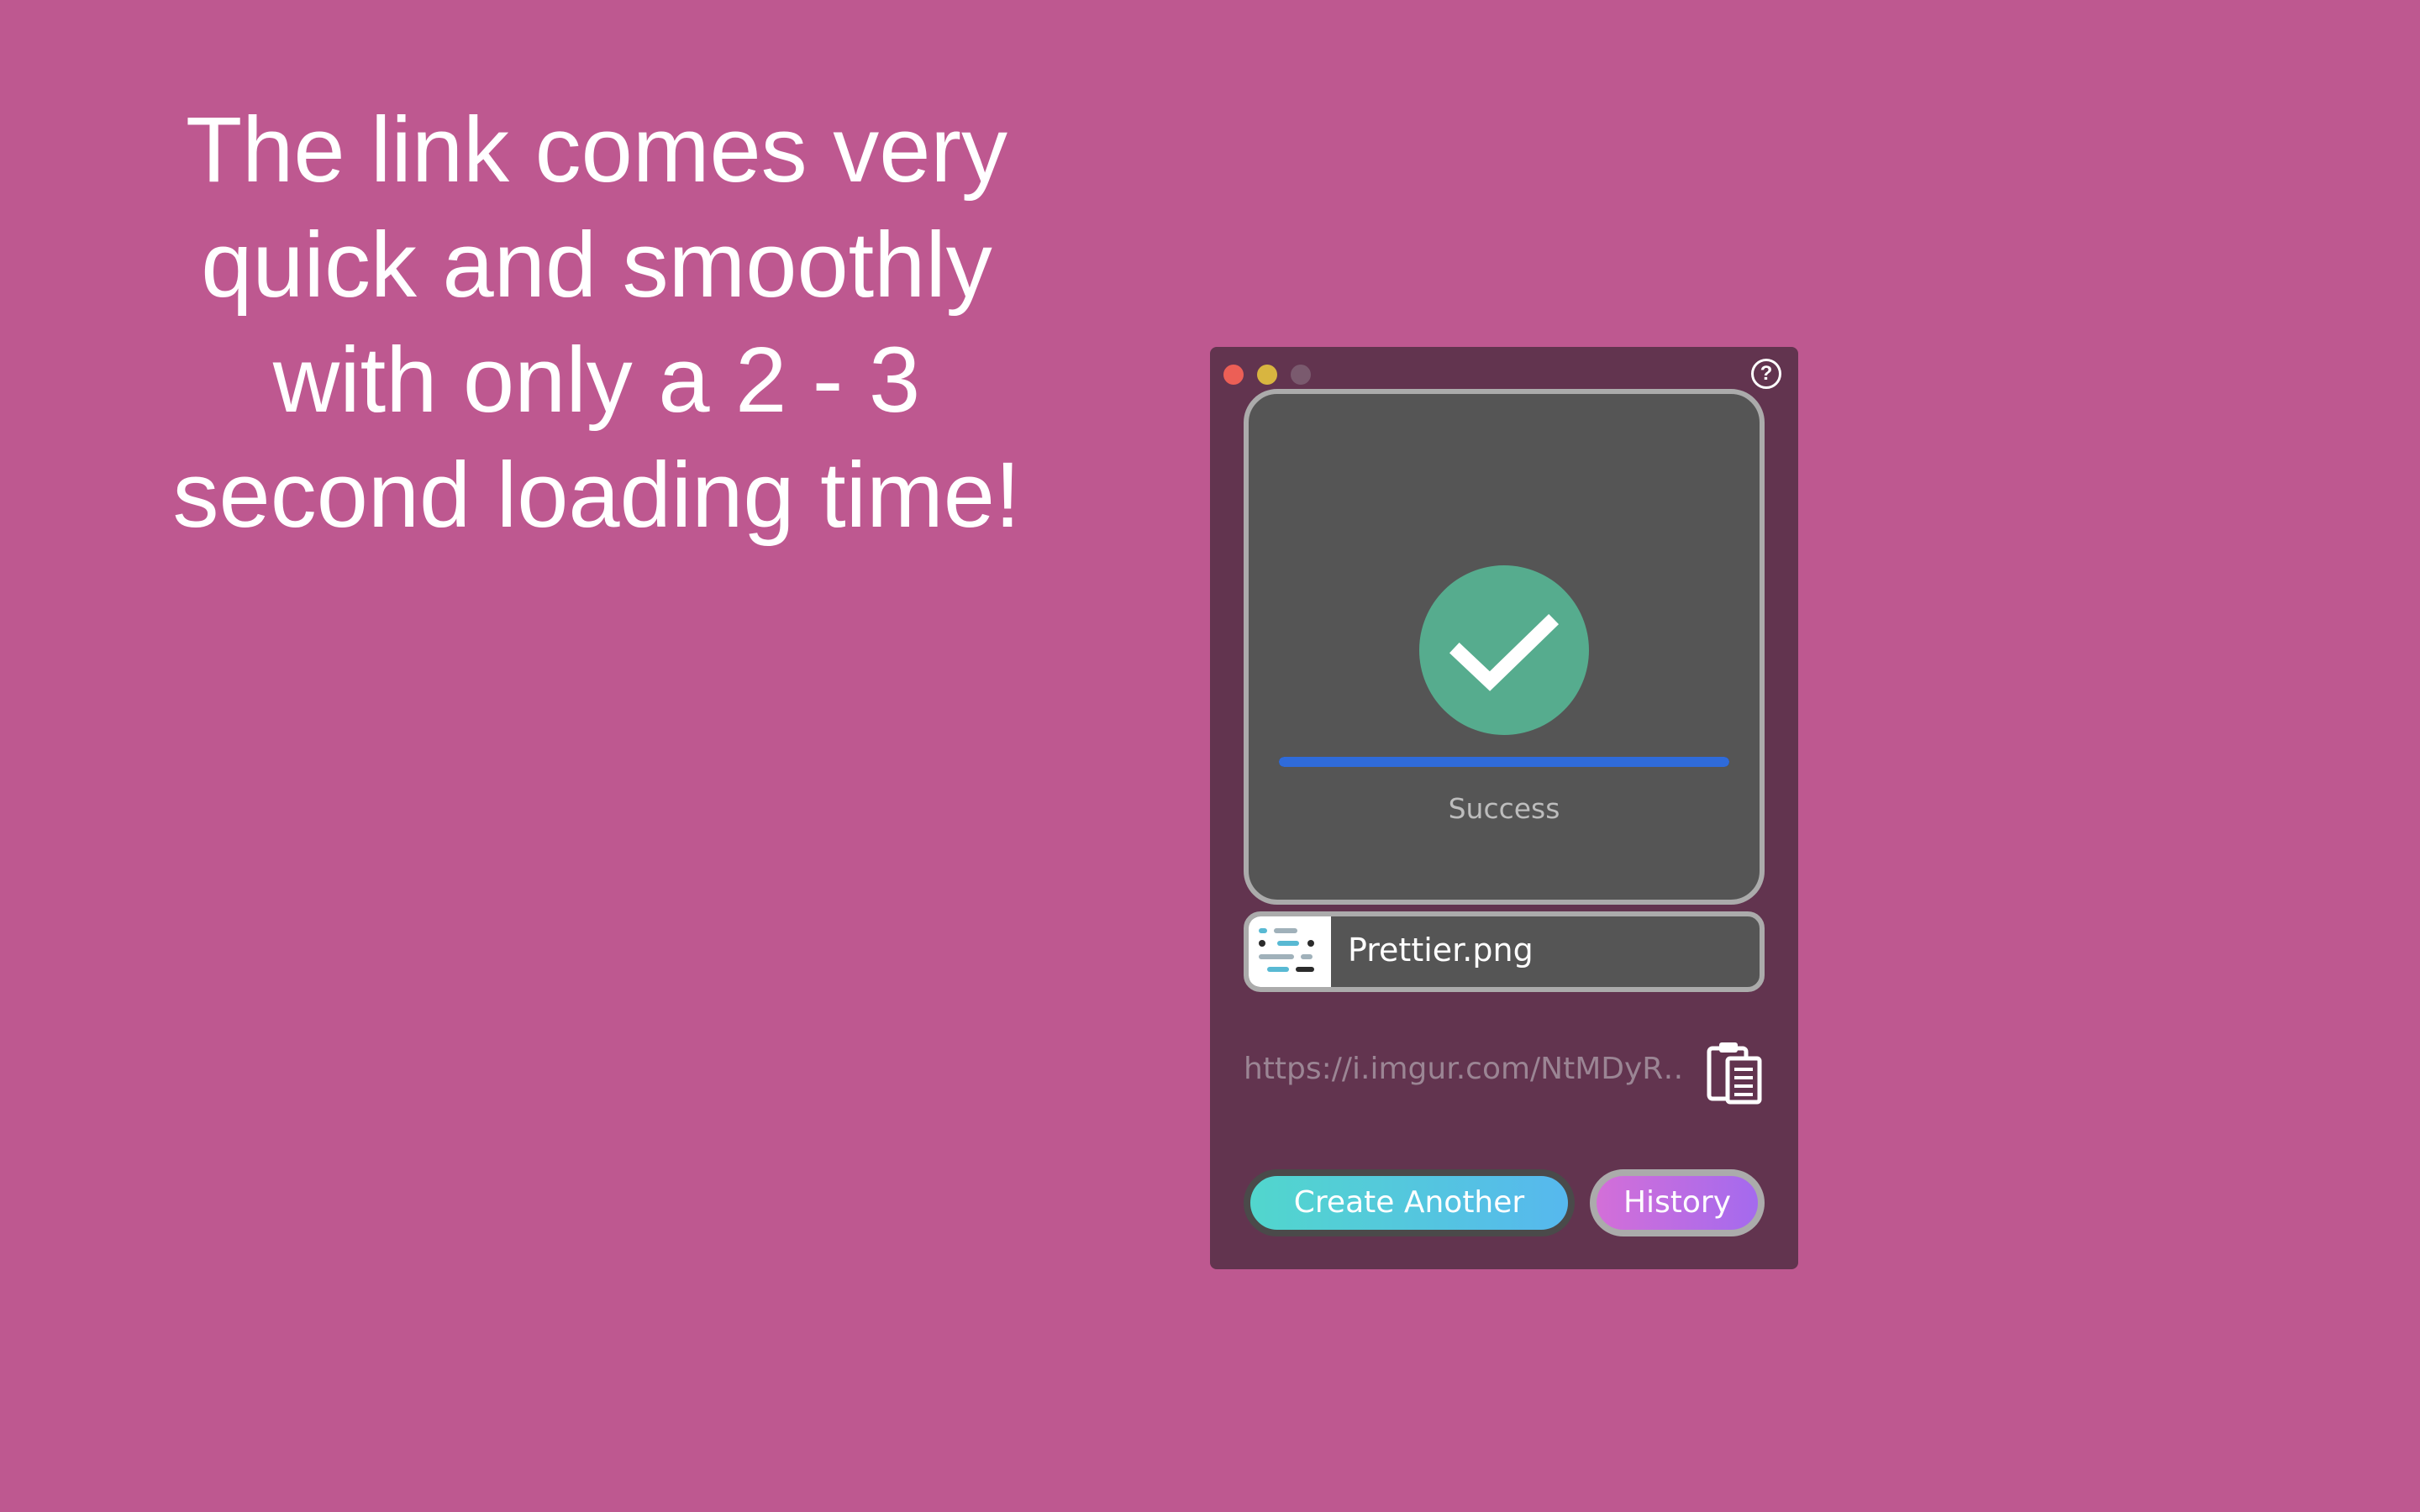  Describe the element at coordinates (597, 495) in the screenshot. I see `headline-line: second loading time!` at that location.